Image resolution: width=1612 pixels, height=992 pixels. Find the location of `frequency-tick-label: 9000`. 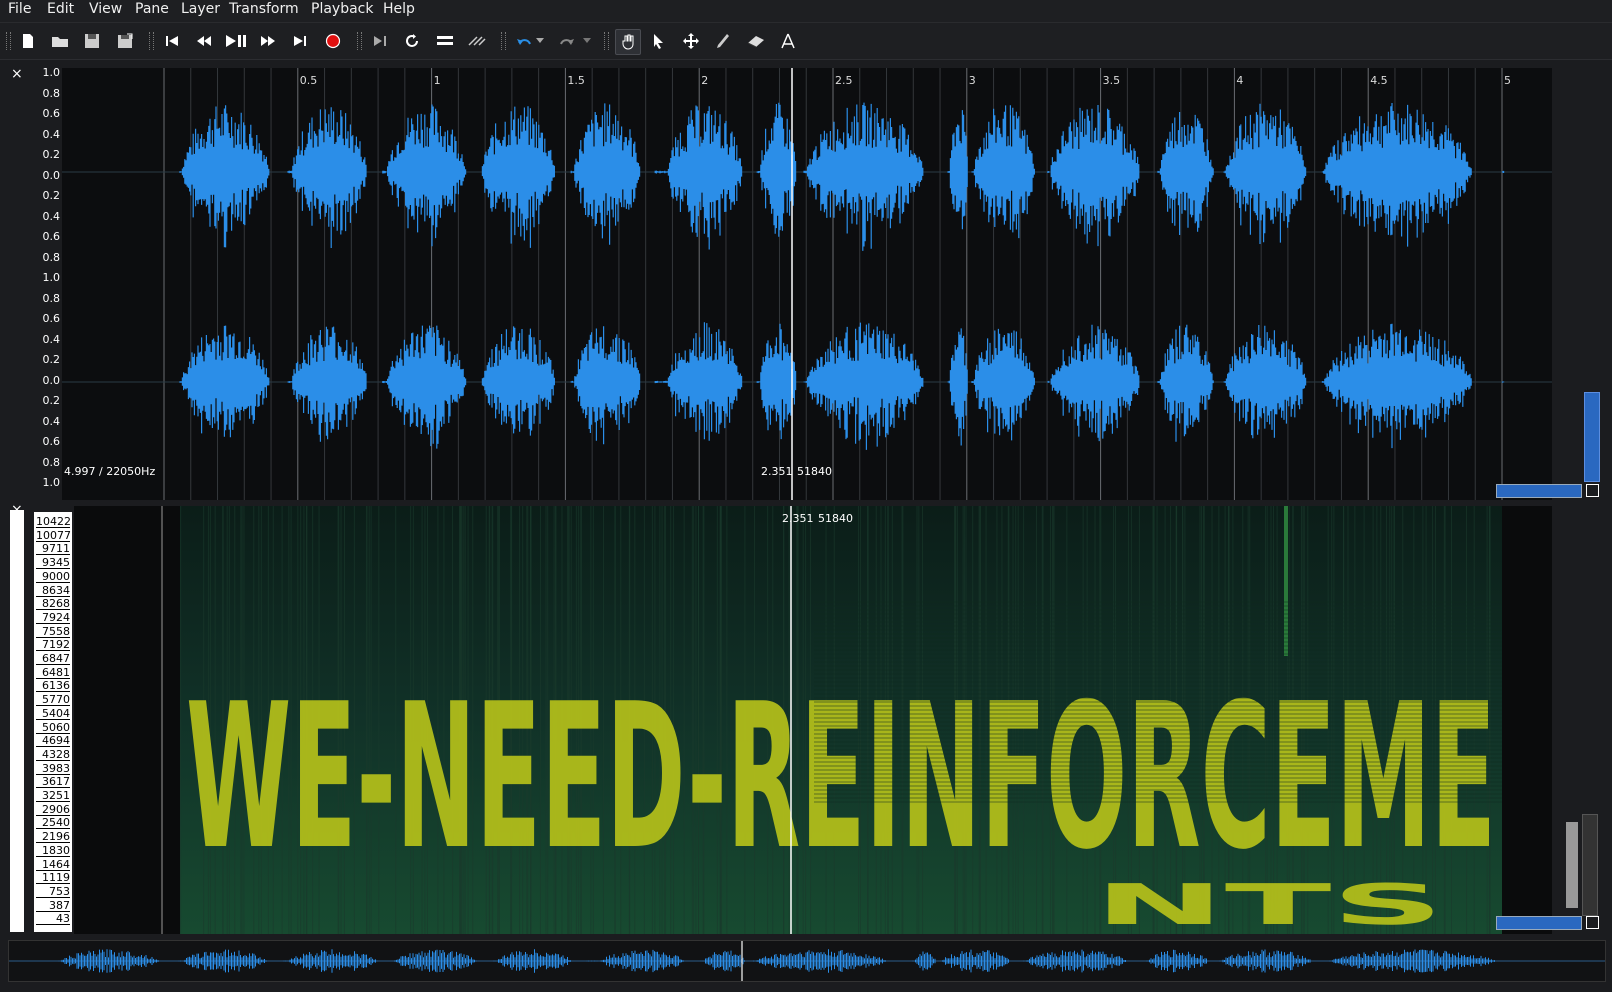

frequency-tick-label: 9000 is located at coordinates (53, 577).